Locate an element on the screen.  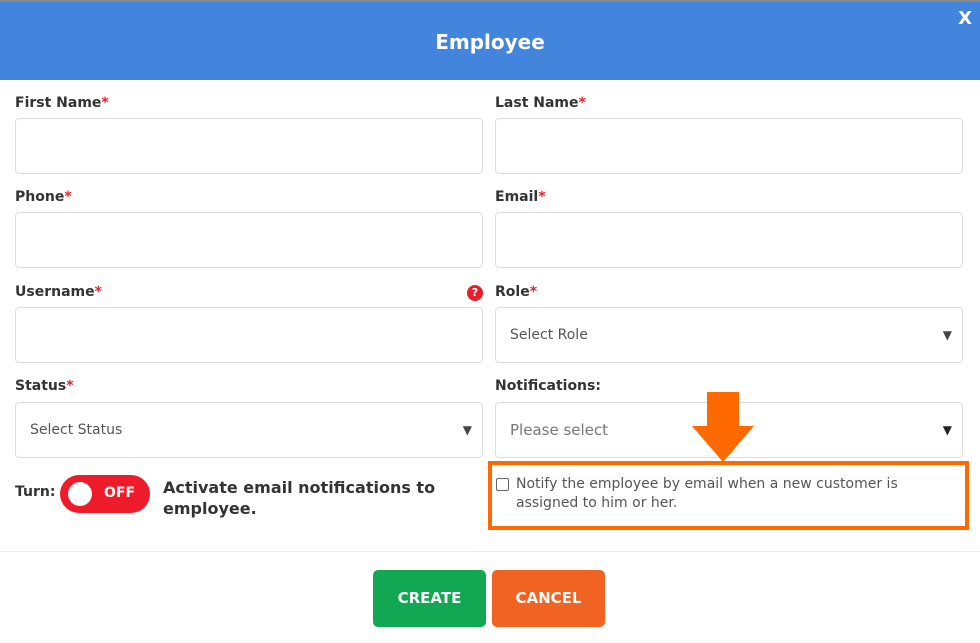
create-button: CREATE is located at coordinates (429, 598).